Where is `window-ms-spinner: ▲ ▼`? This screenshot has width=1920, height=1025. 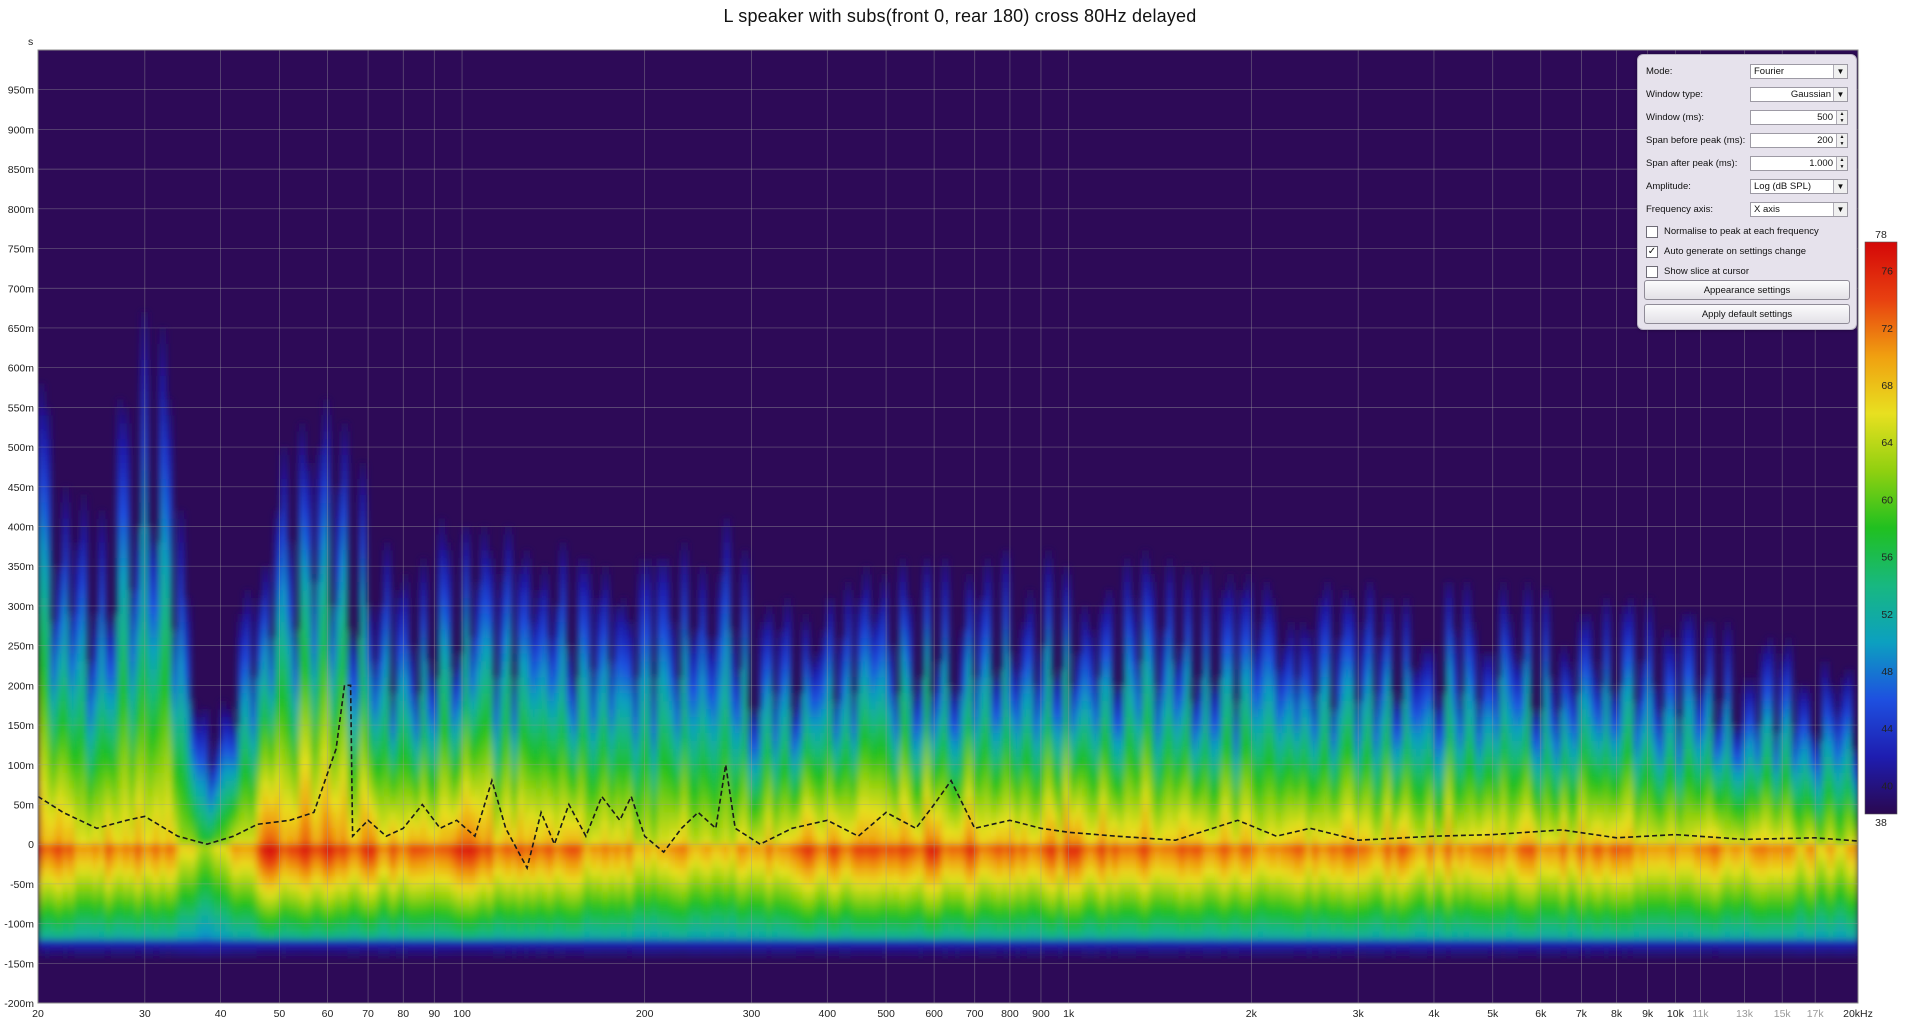
window-ms-spinner: ▲ ▼ is located at coordinates (1841, 117).